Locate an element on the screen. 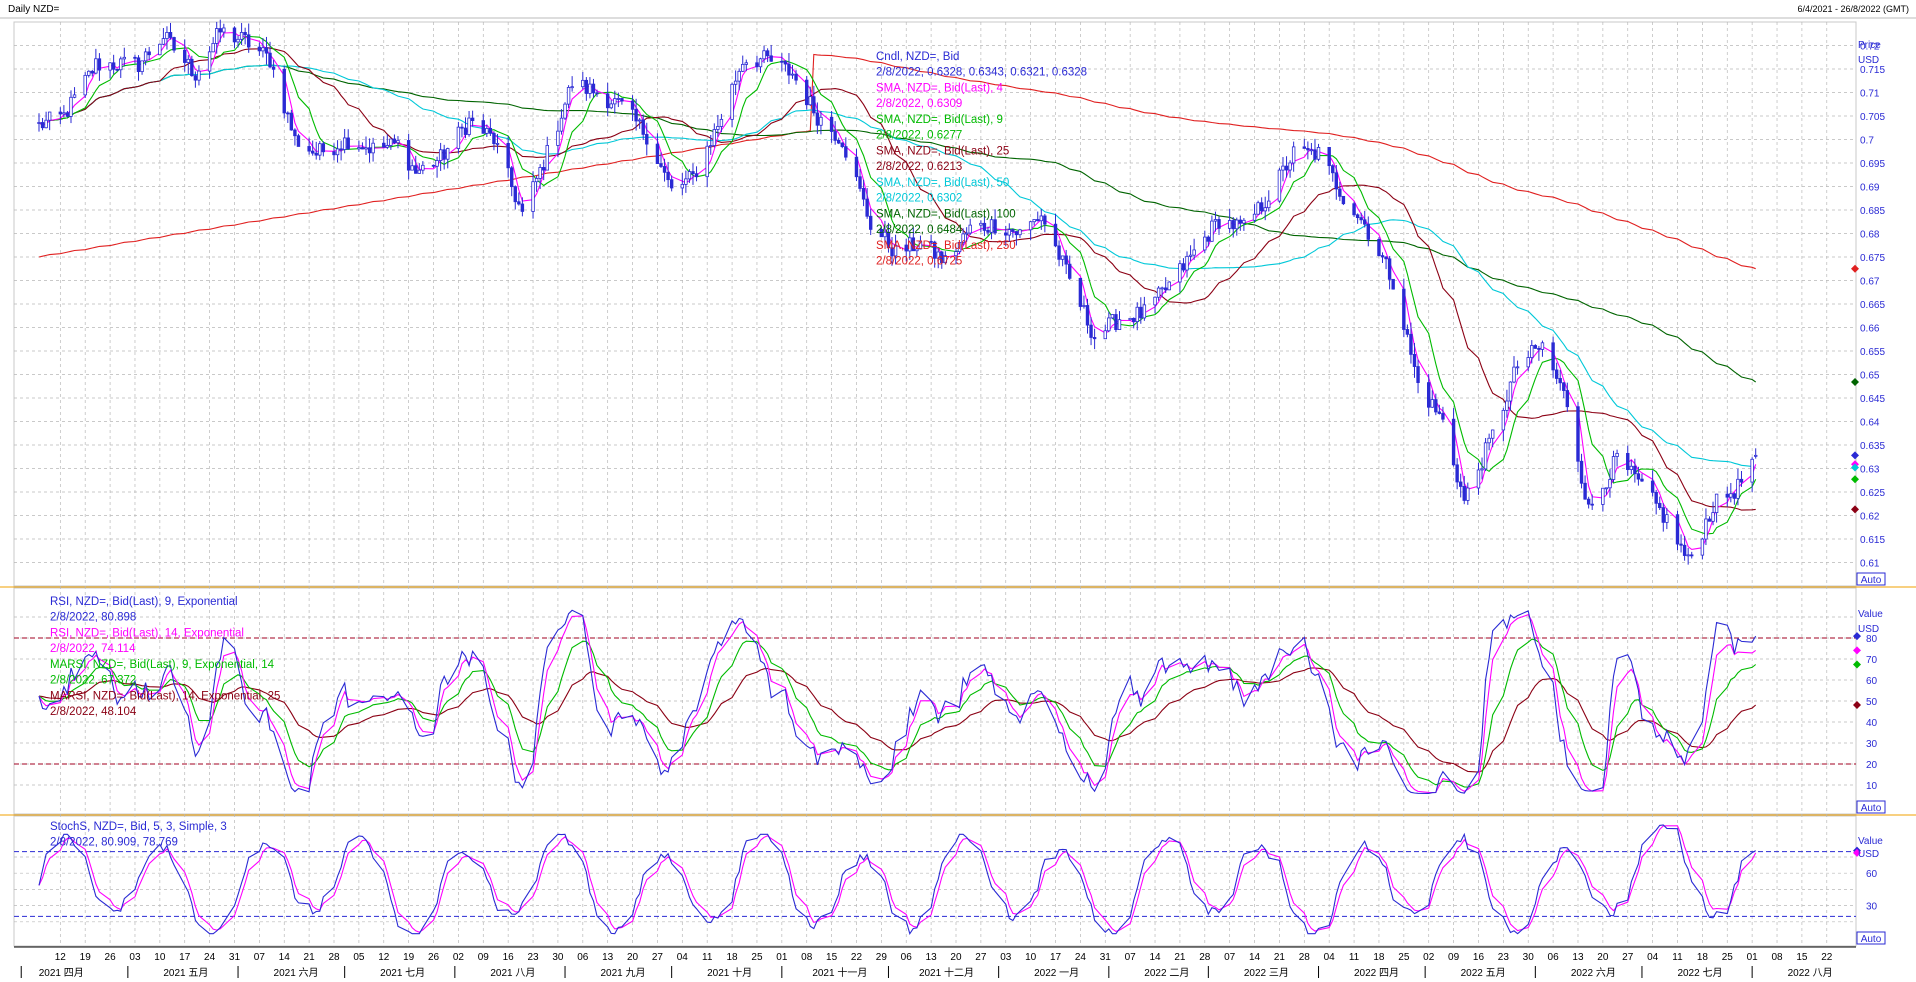 The height and width of the screenshot is (982, 1916). x-day-label: 04 is located at coordinates (683, 957).